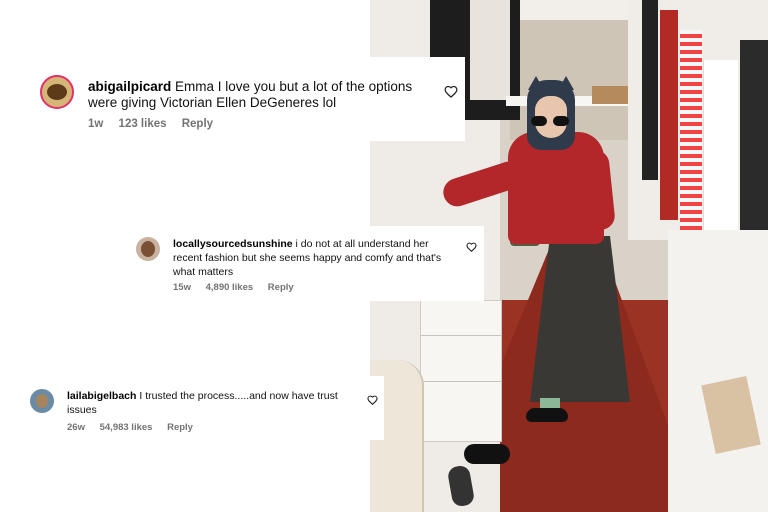 The width and height of the screenshot is (768, 512). What do you see at coordinates (547, 415) in the screenshot?
I see `black-shoe` at bounding box center [547, 415].